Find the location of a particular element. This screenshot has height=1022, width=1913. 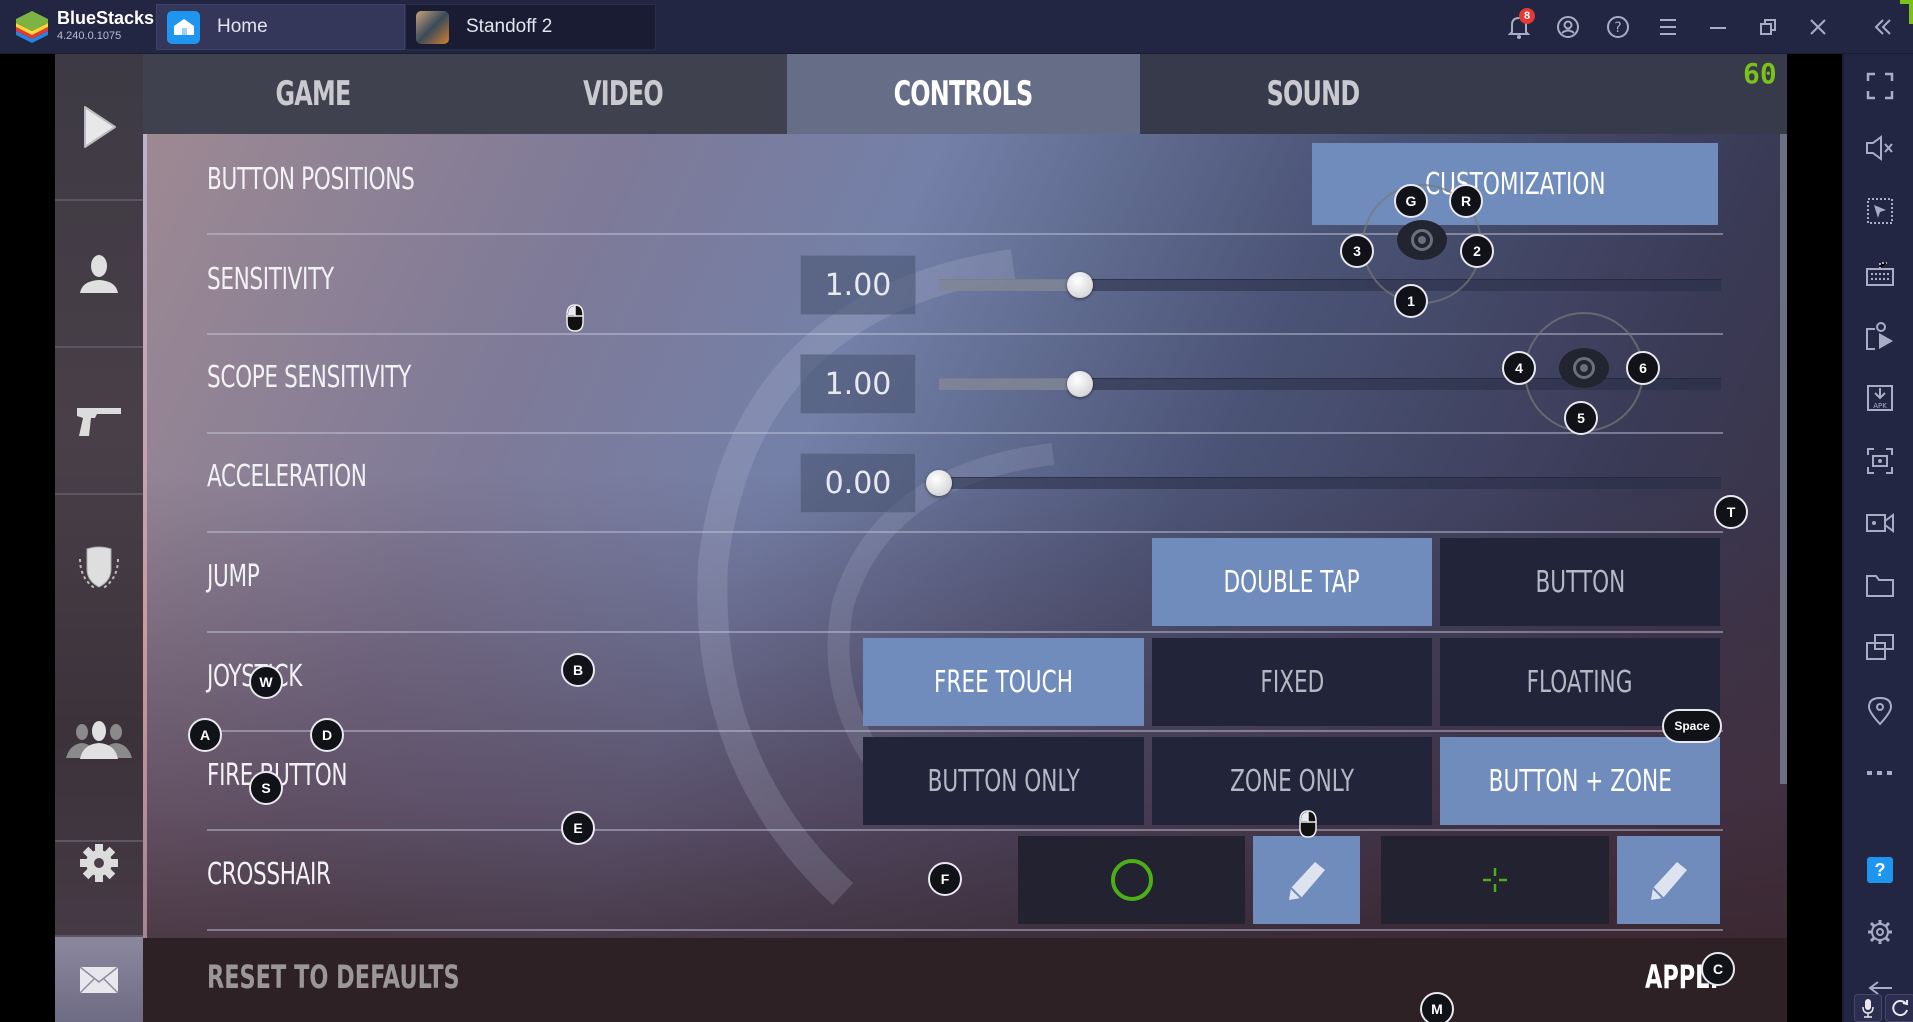

fire-option-button-zone: BUTTON + ZONE is located at coordinates (1580, 781).